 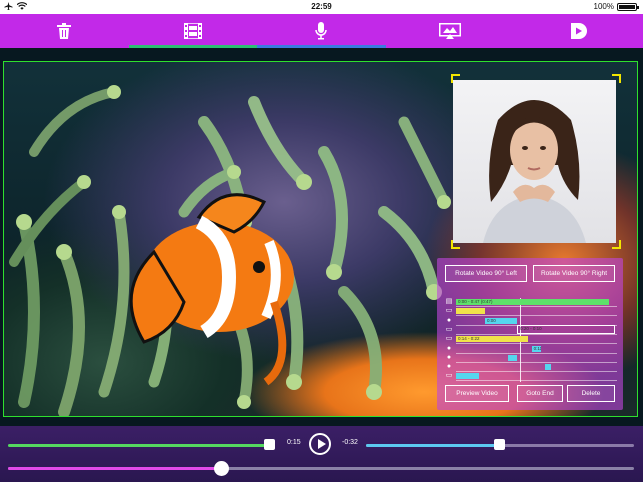 I want to click on timeline-segment: 0:00, so click(x=501, y=320).